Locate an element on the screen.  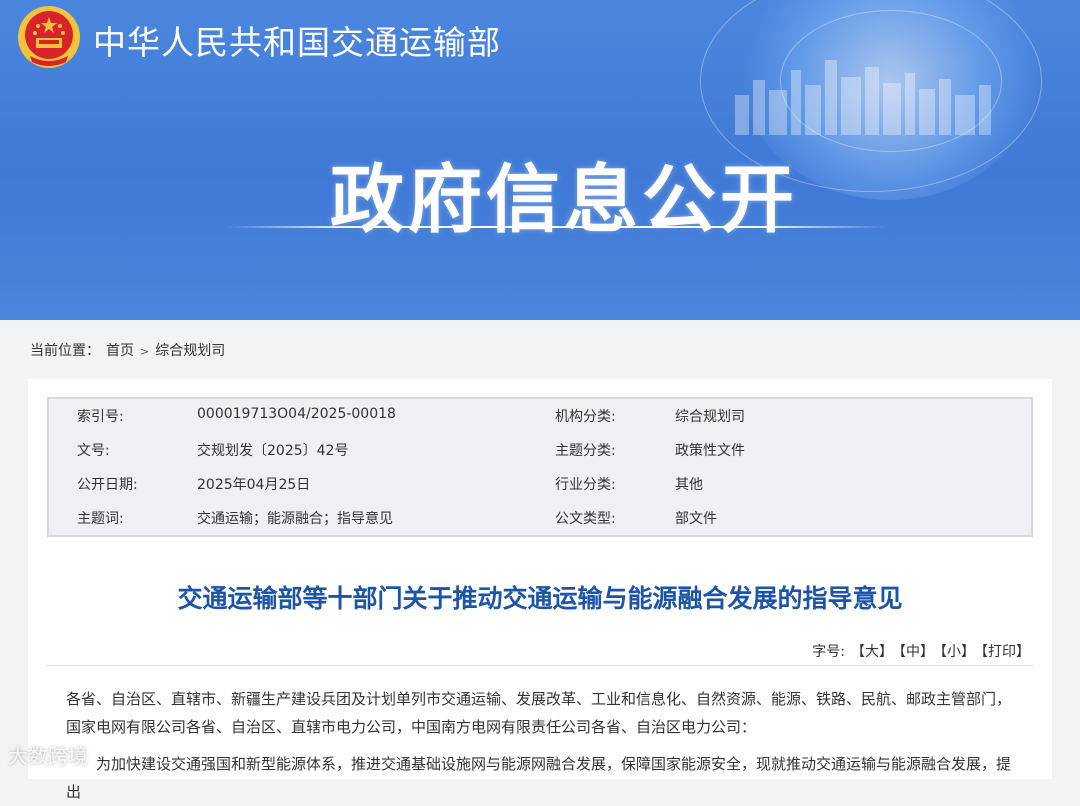
font-size-small-button: 【小】 is located at coordinates (957, 652).